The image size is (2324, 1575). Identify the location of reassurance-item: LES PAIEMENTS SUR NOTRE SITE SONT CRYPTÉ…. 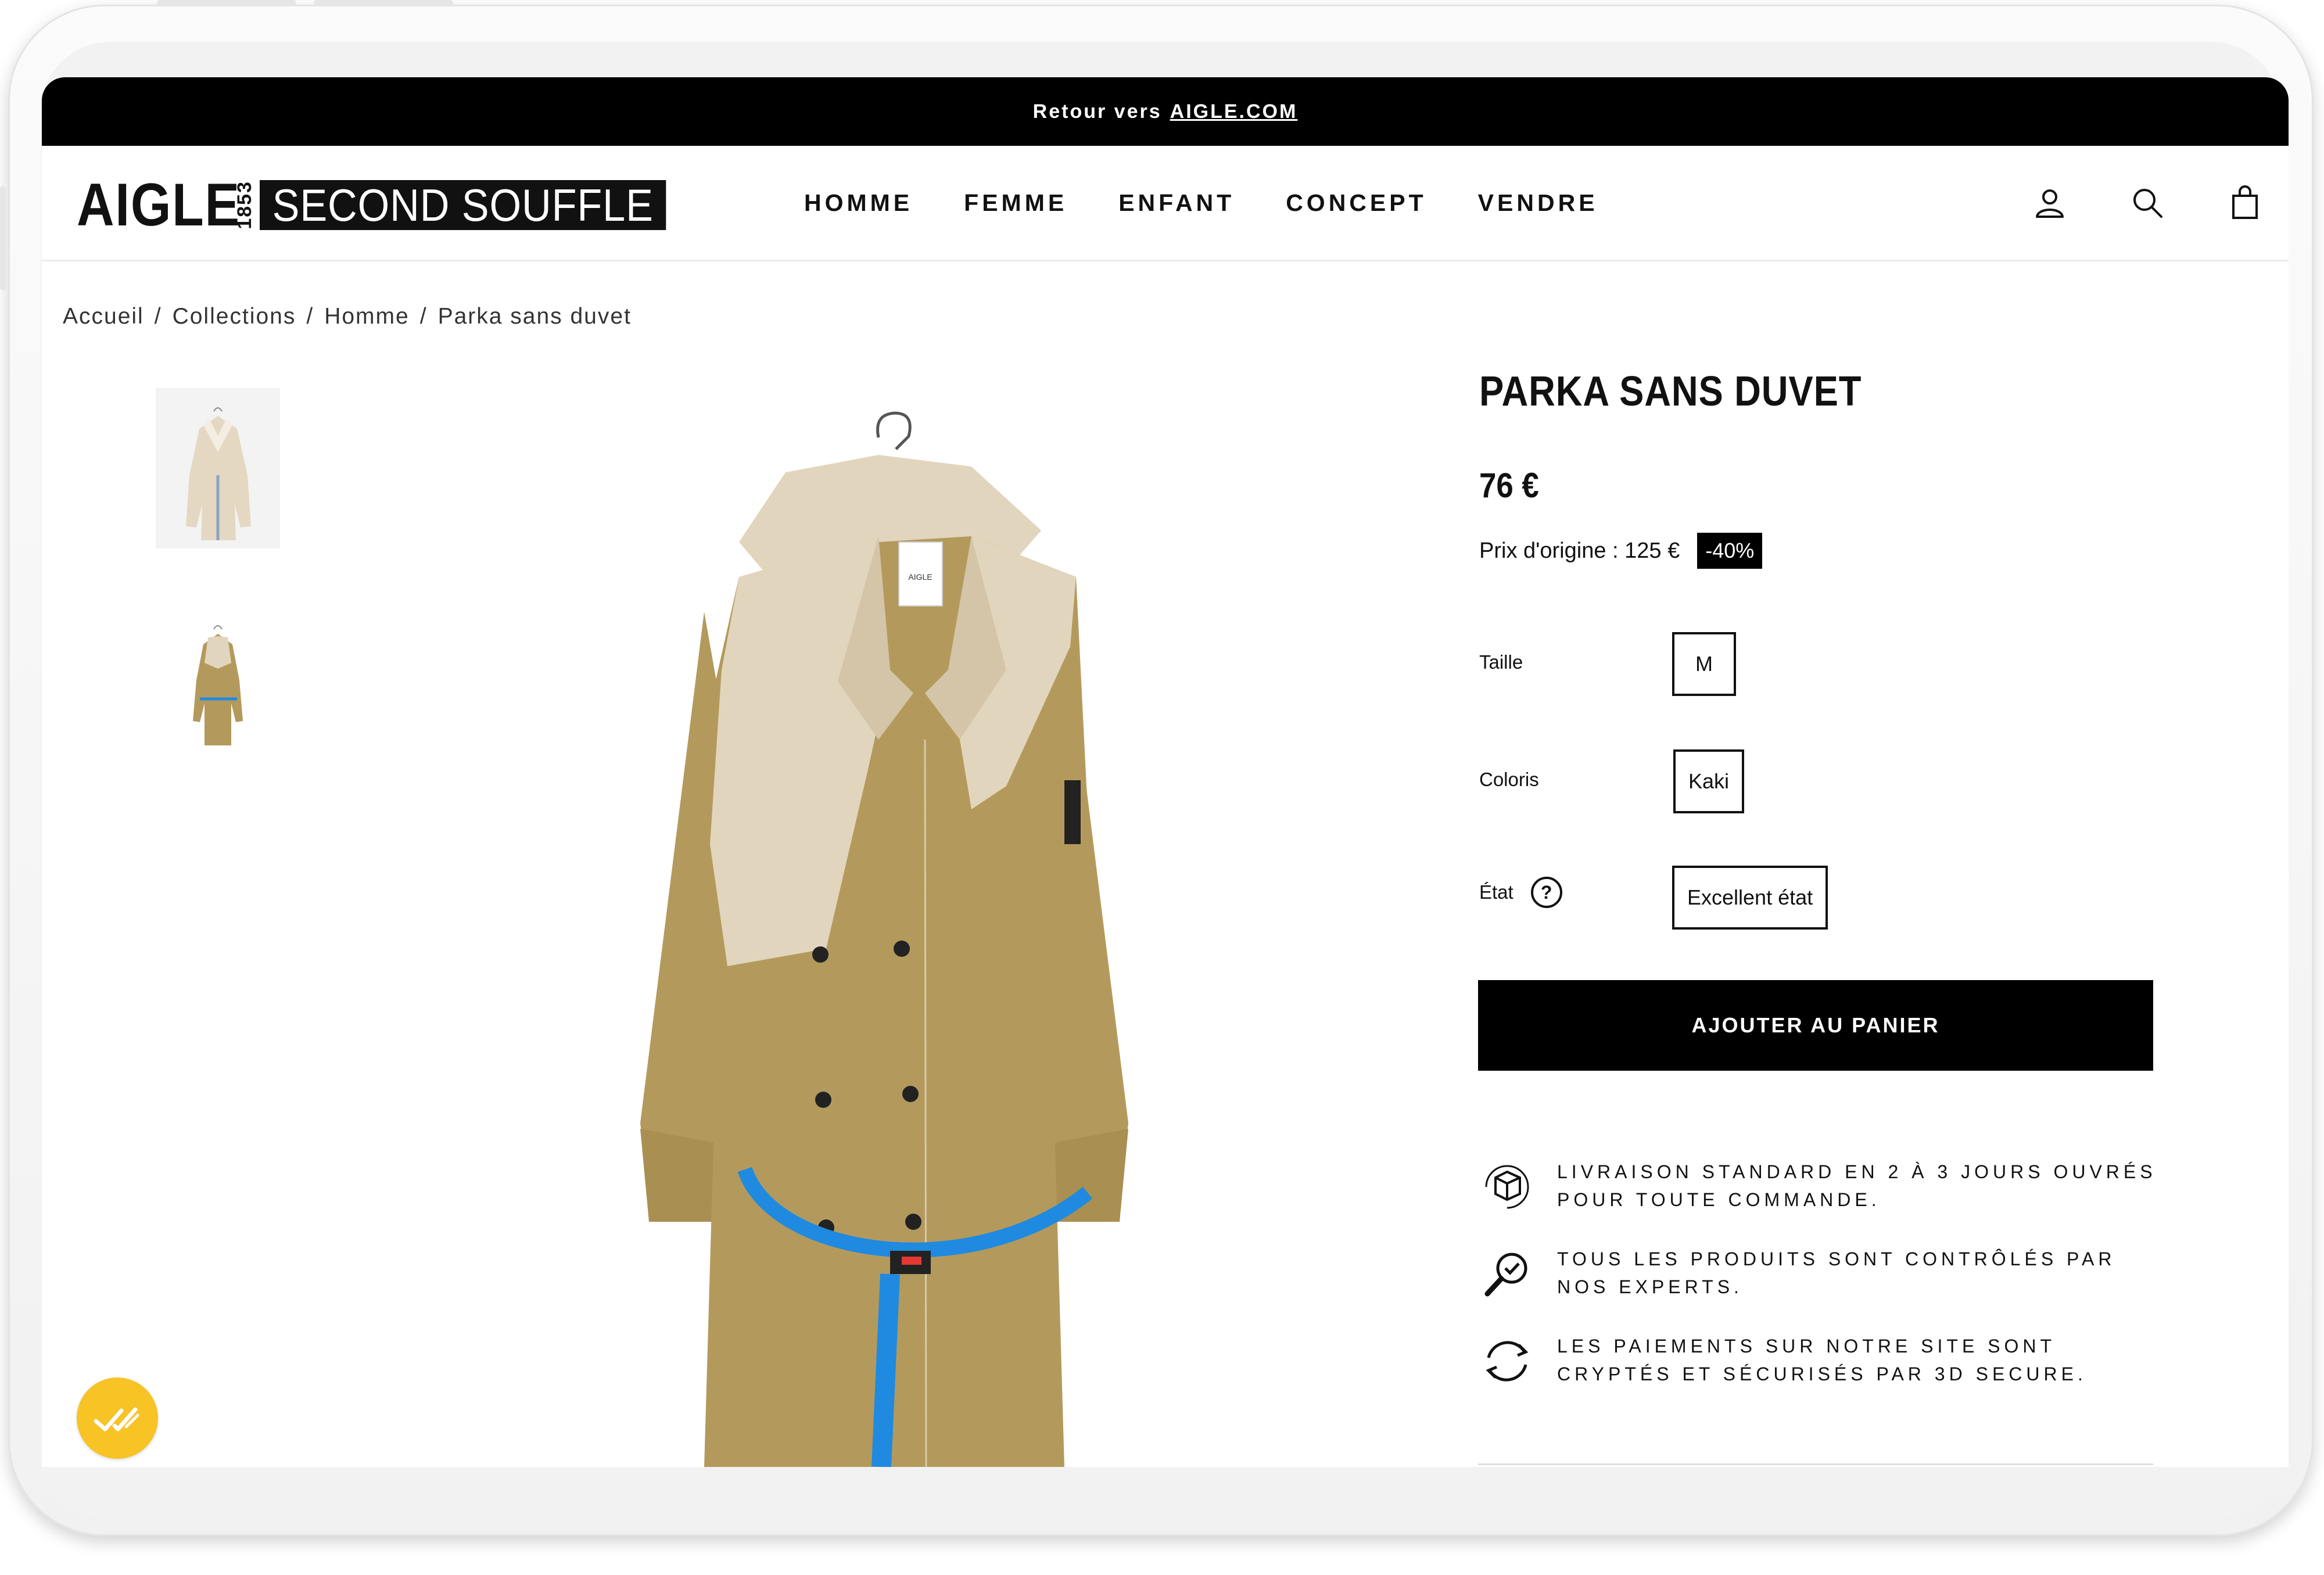
(1826, 1361).